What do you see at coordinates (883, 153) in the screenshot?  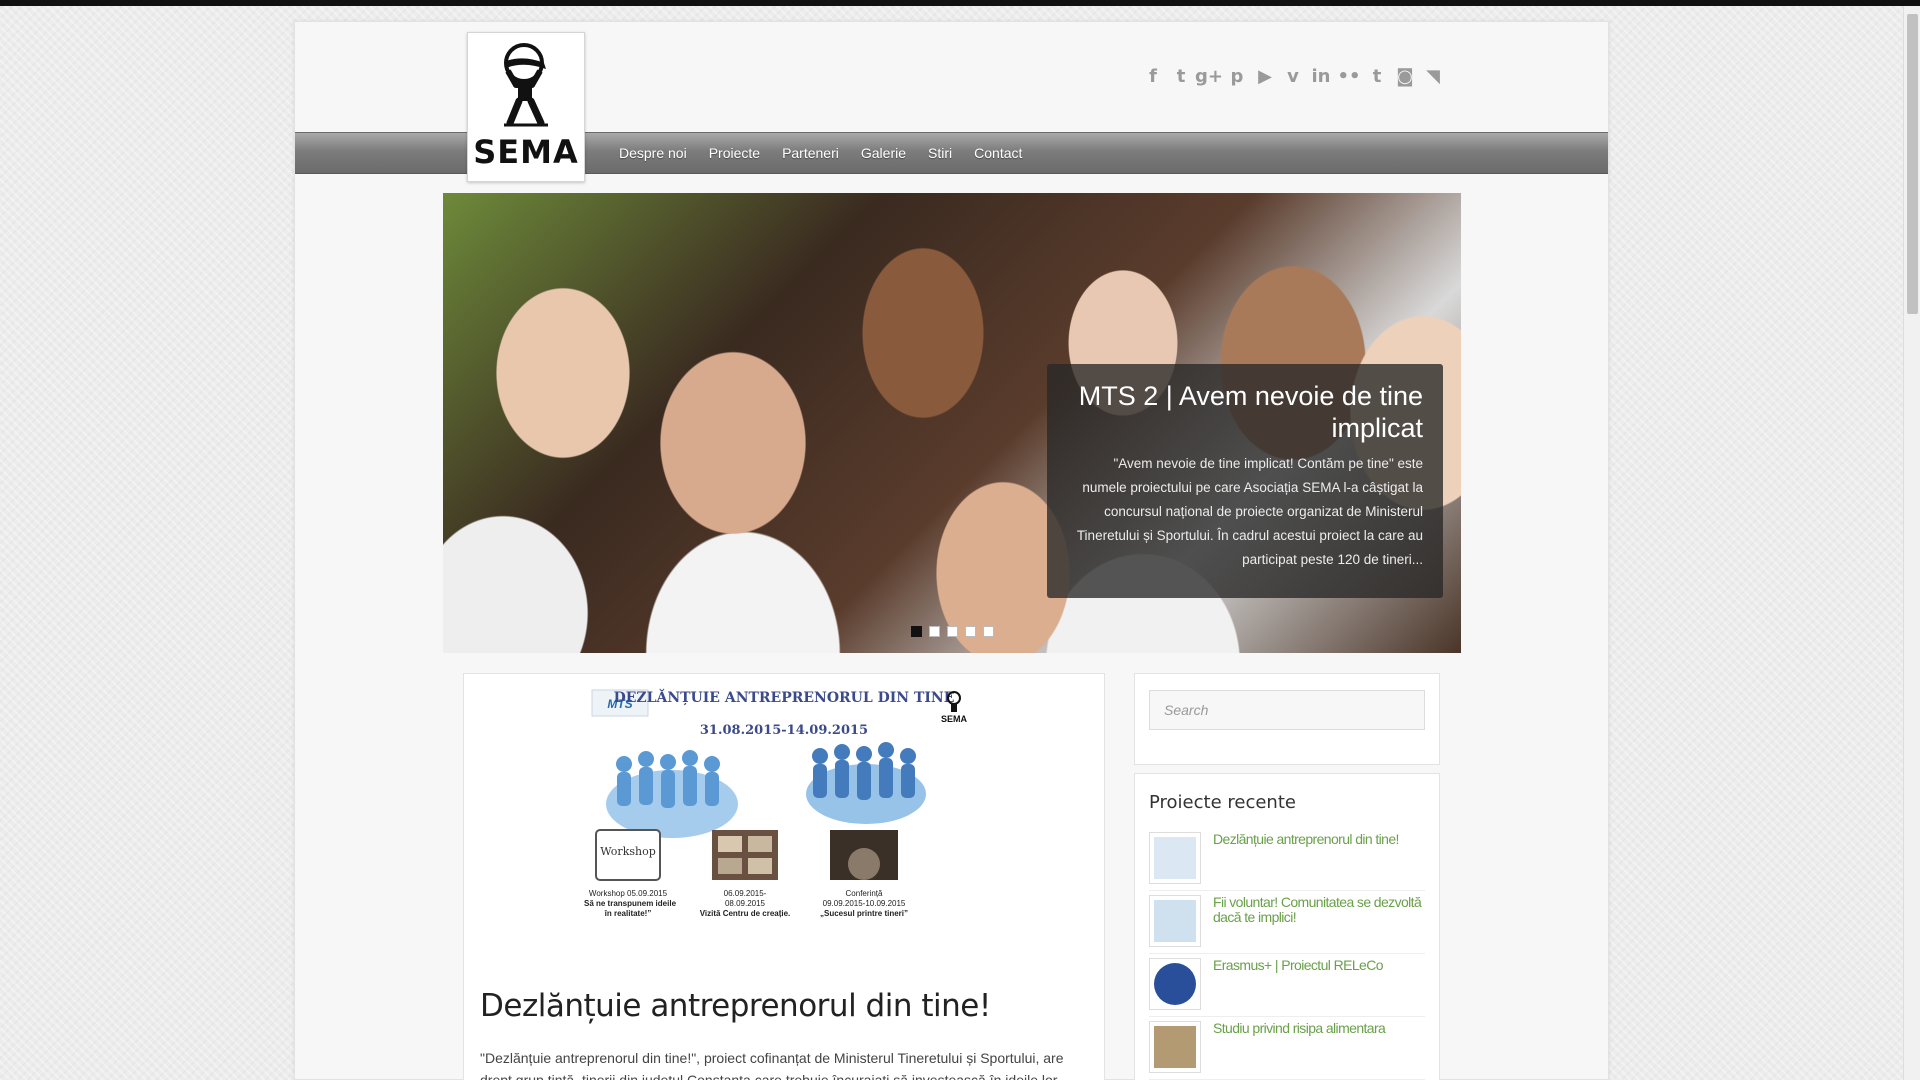 I see `nav-item-3: Galerie` at bounding box center [883, 153].